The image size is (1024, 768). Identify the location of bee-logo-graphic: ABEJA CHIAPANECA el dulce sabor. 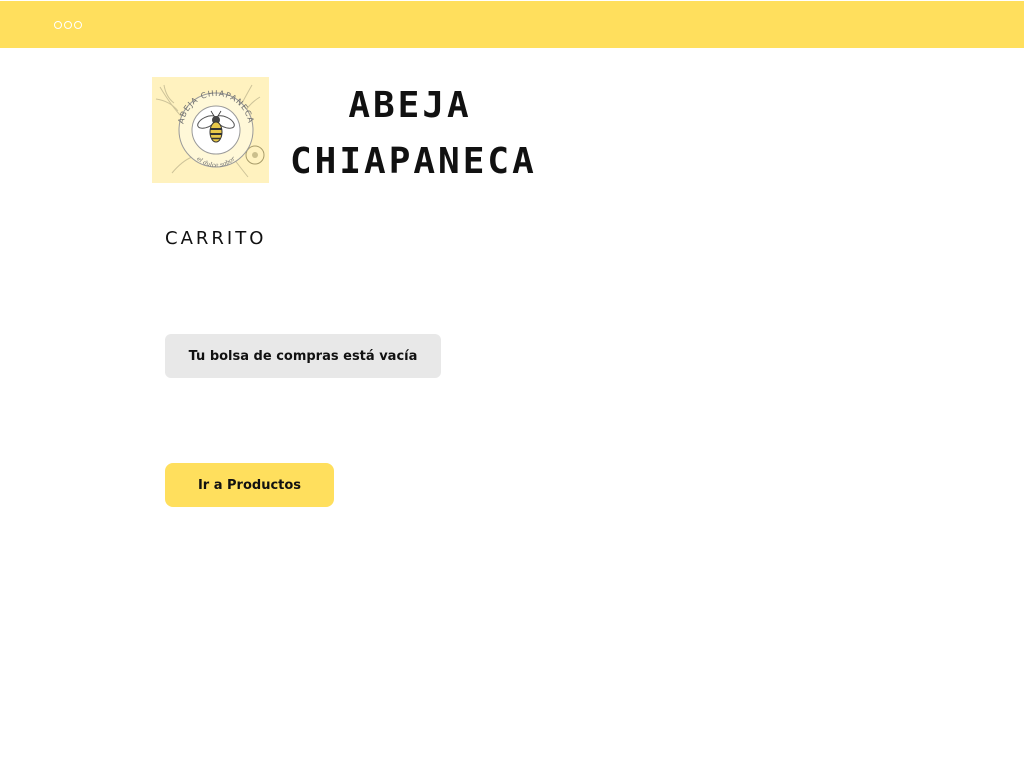
(210, 131).